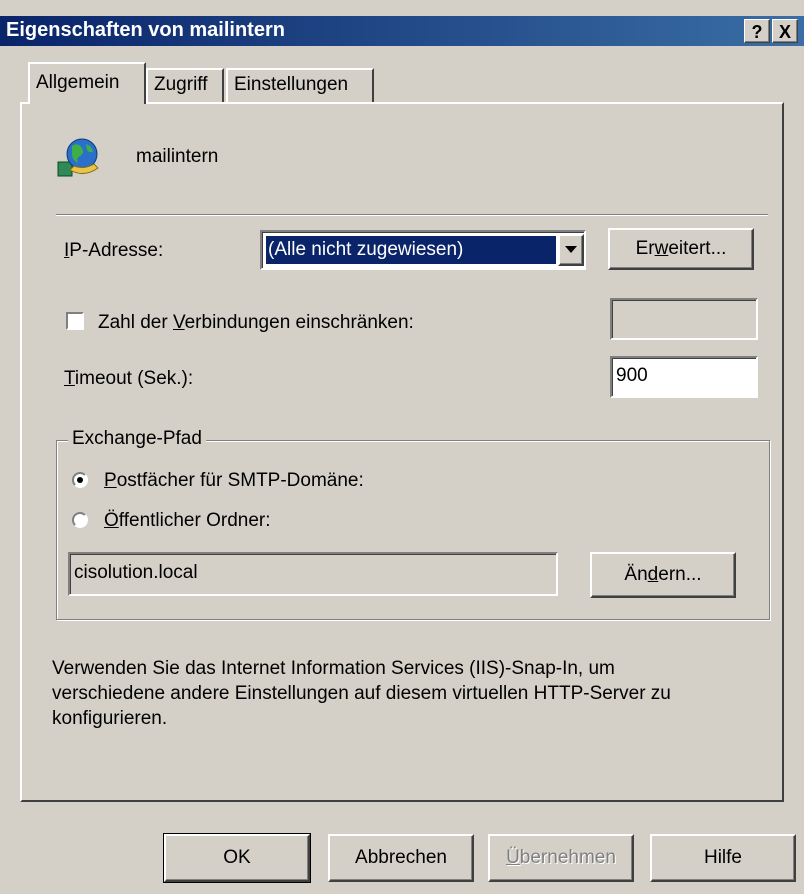  Describe the element at coordinates (234, 480) in the screenshot. I see `radio-mailboxes-smtp-label: Postfächer für SMTP-Domäne:` at that location.